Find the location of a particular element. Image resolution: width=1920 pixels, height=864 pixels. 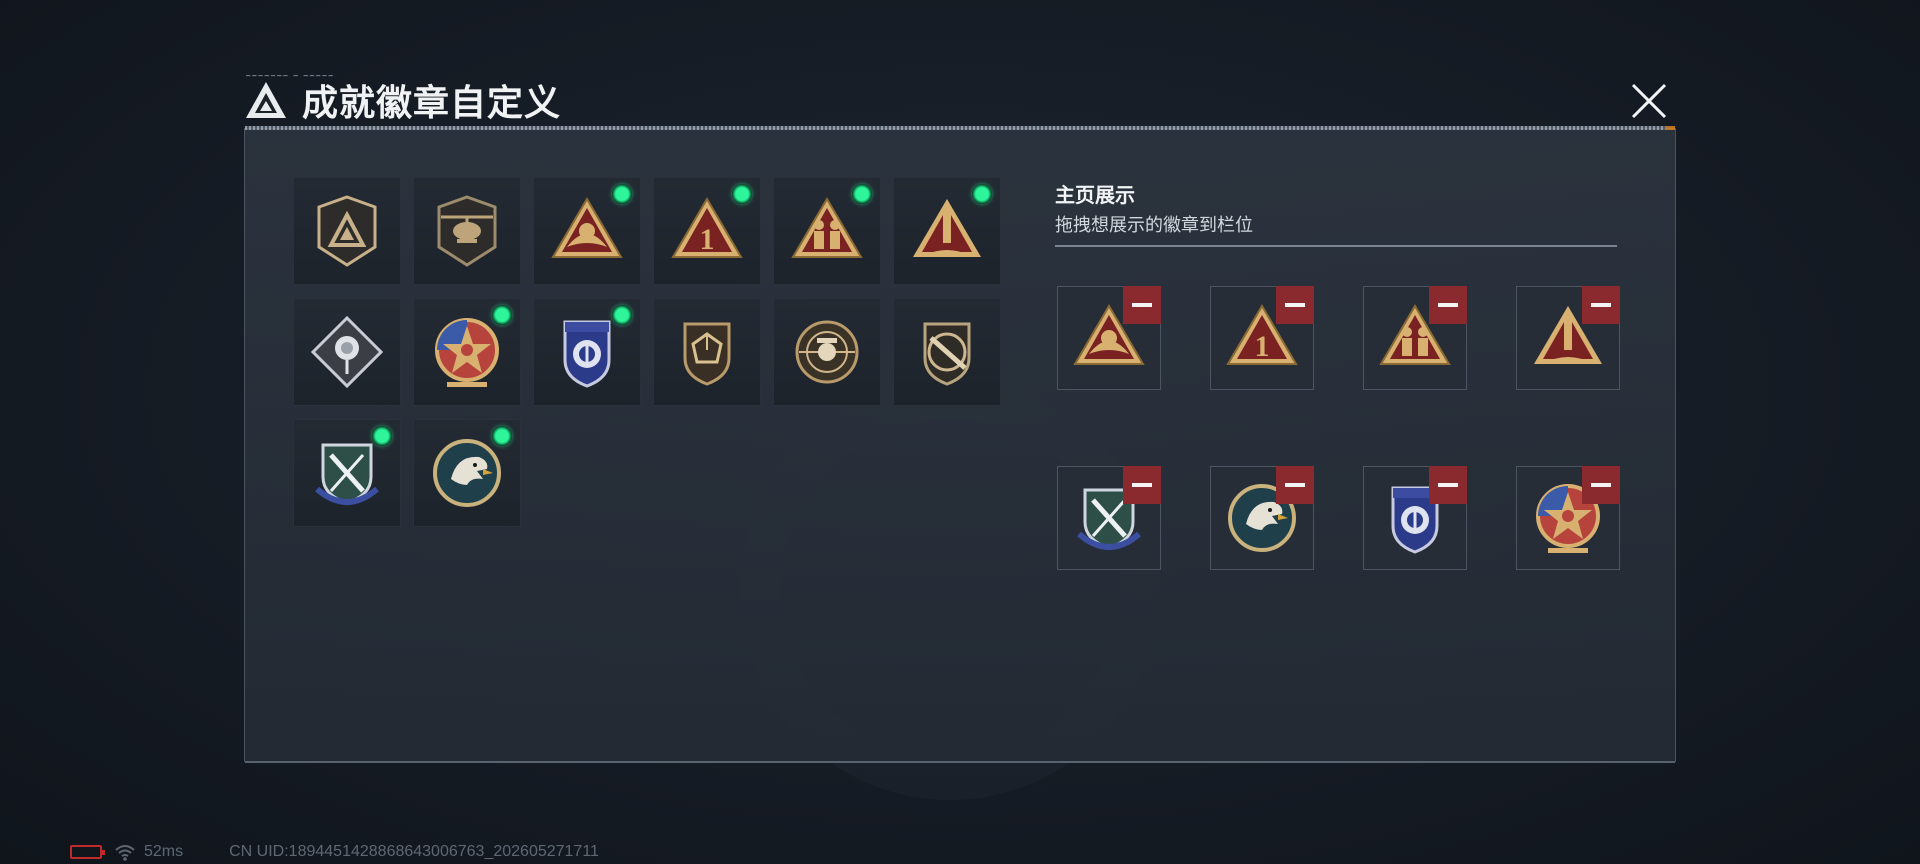

showcase-slot-grid: 1 is located at coordinates (1338, 428).